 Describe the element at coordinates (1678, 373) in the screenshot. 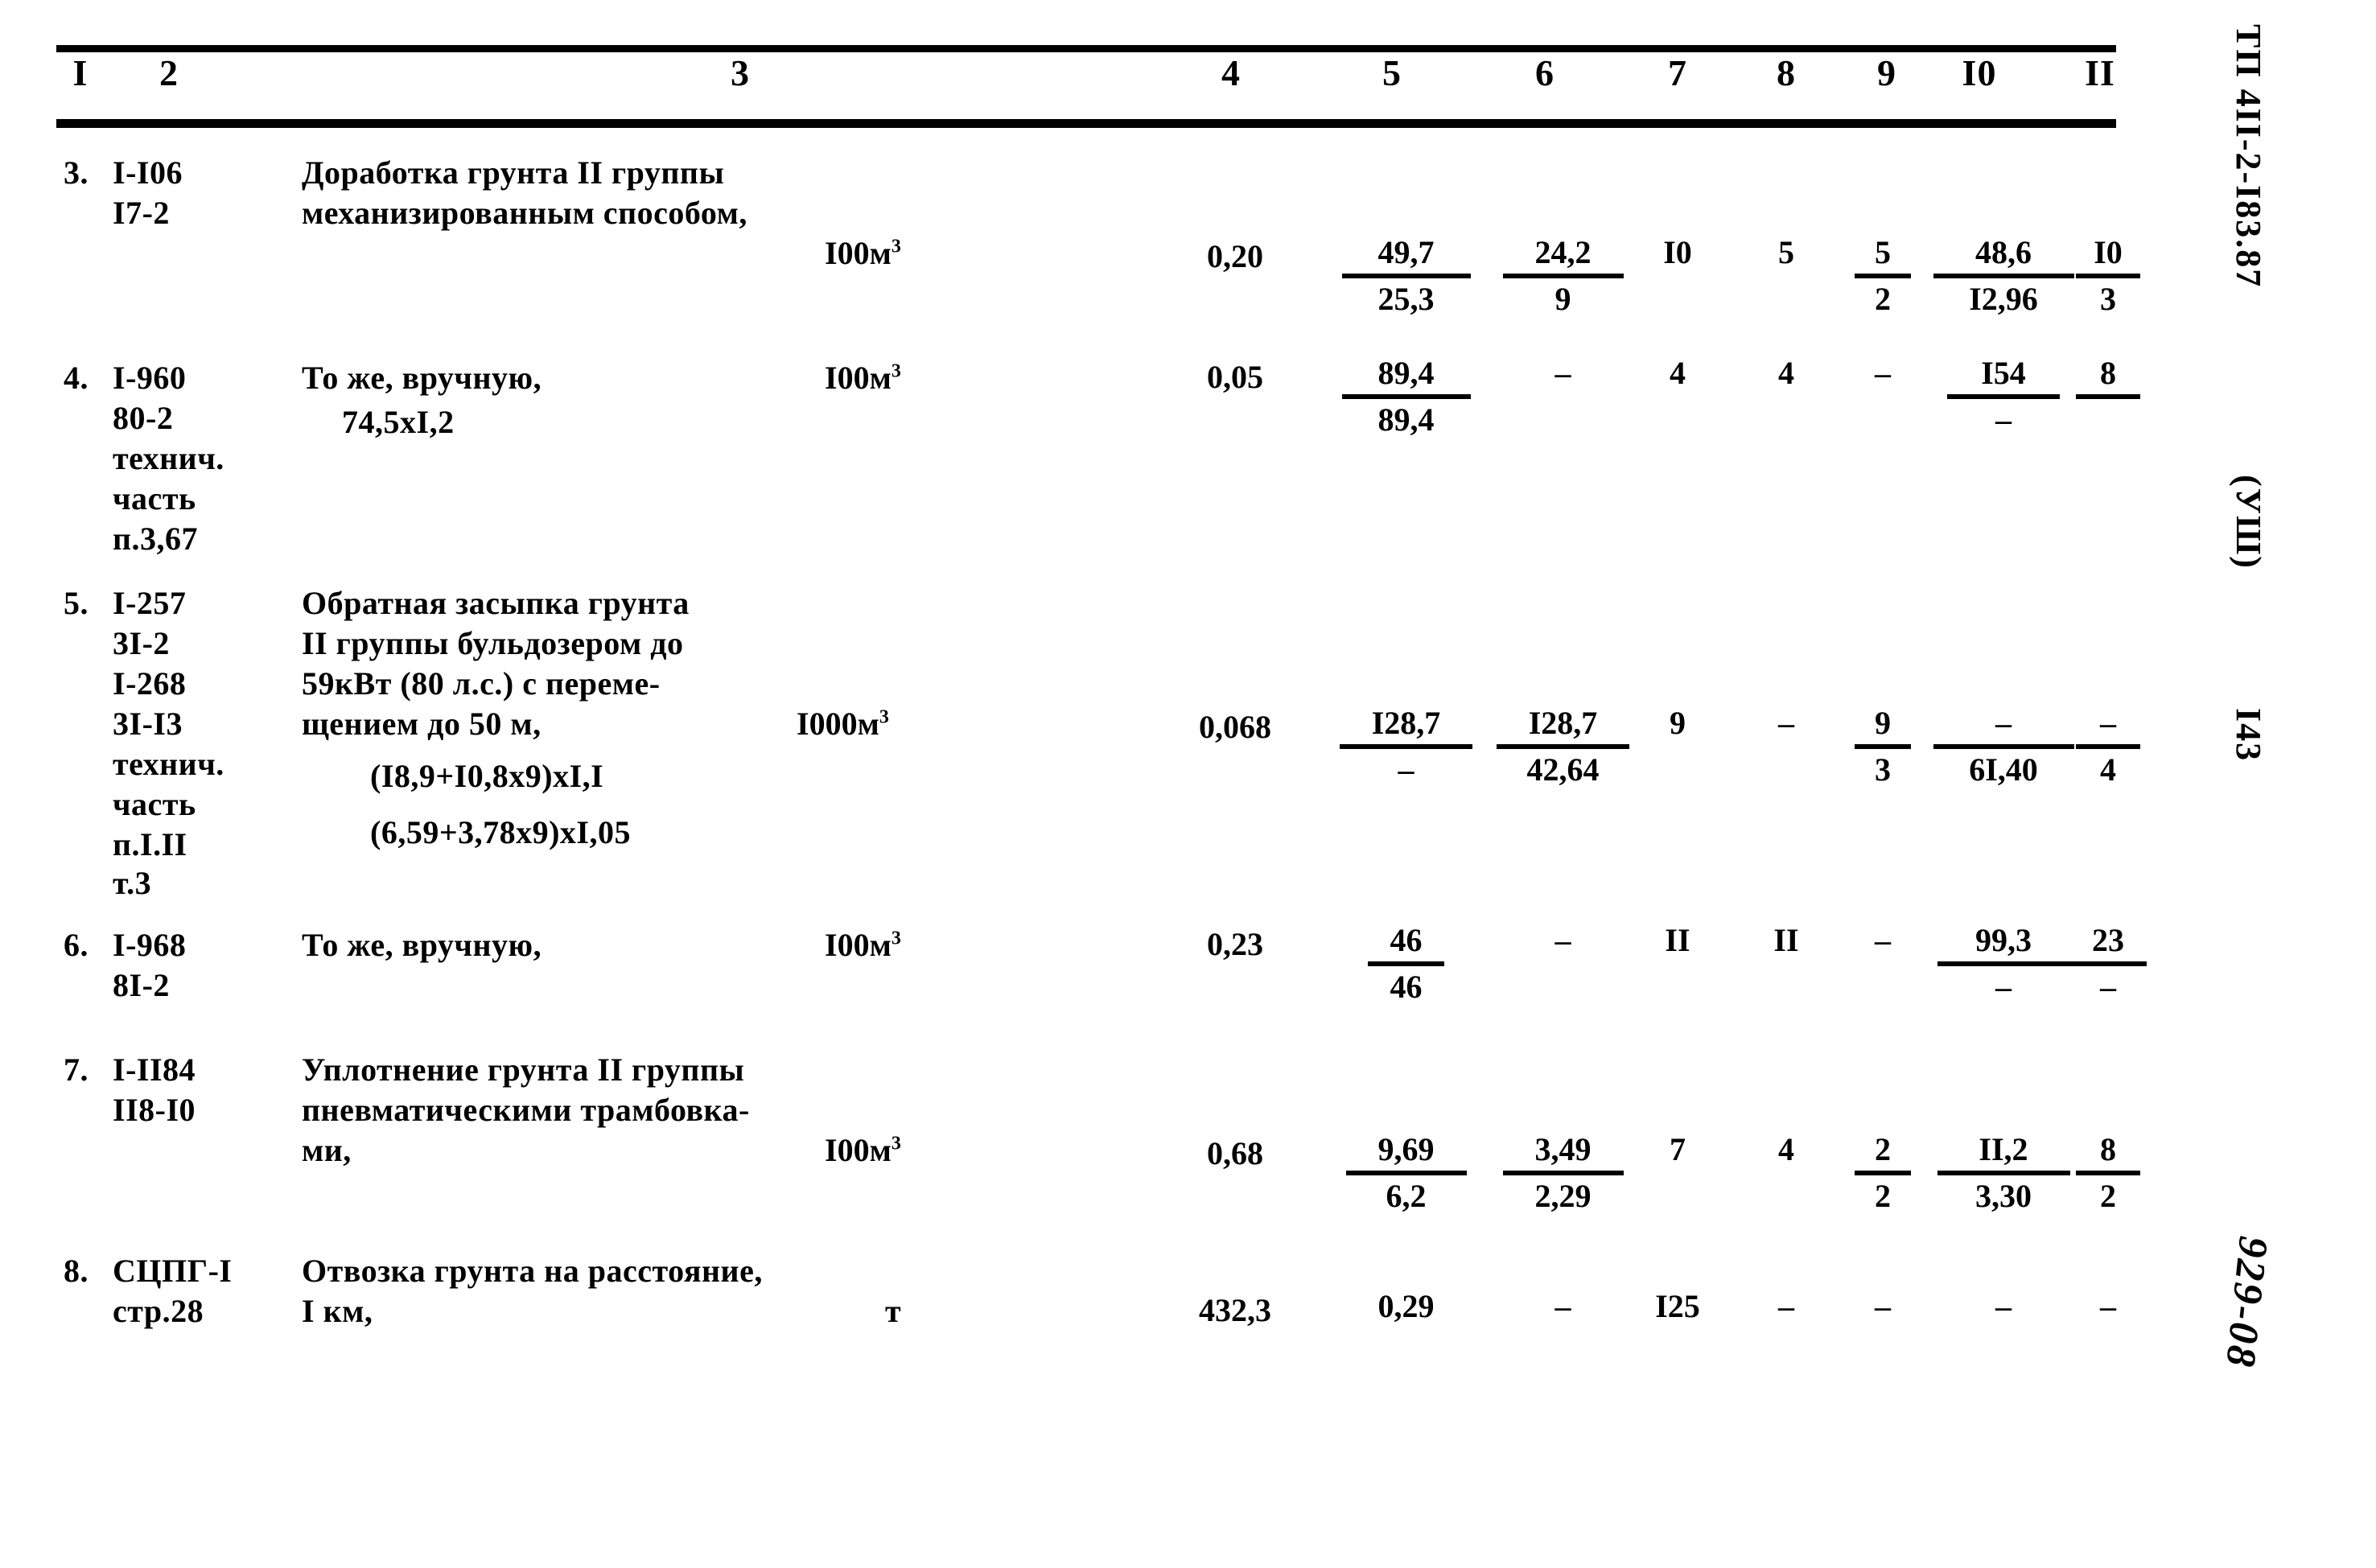

I see `cell-col7: 4` at that location.